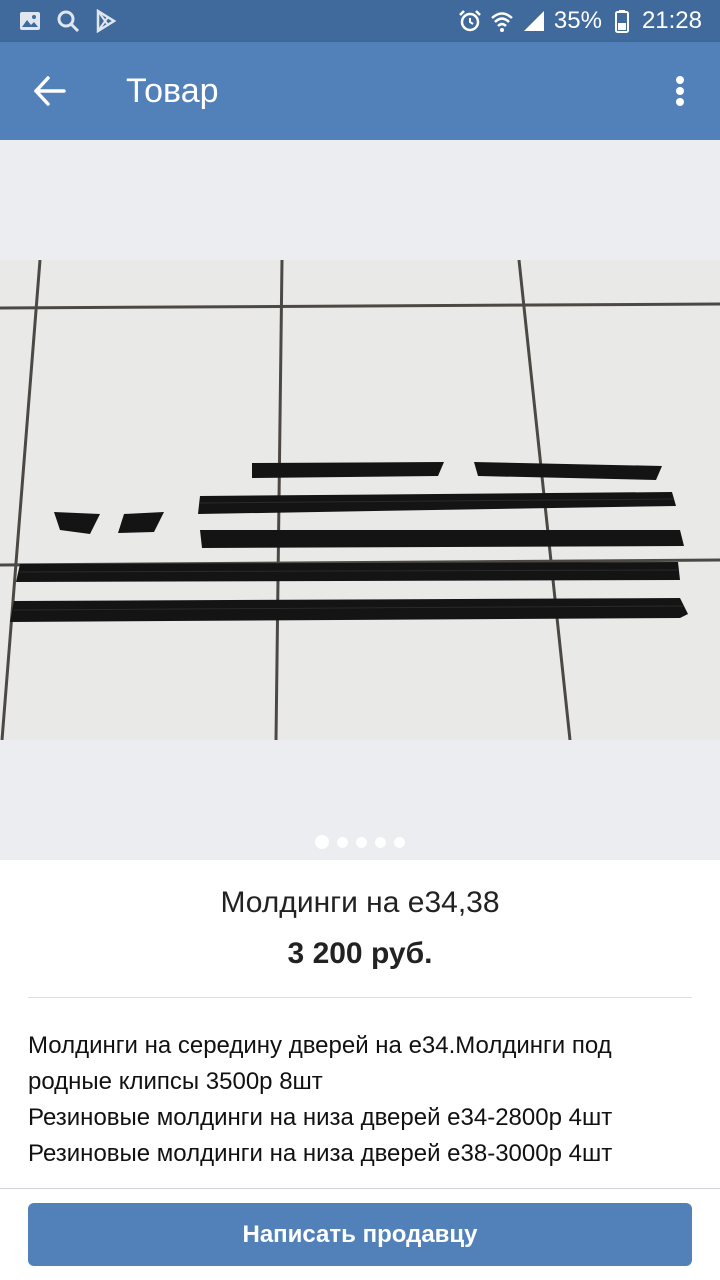  I want to click on product-price: 3 200 руб., so click(360, 953).